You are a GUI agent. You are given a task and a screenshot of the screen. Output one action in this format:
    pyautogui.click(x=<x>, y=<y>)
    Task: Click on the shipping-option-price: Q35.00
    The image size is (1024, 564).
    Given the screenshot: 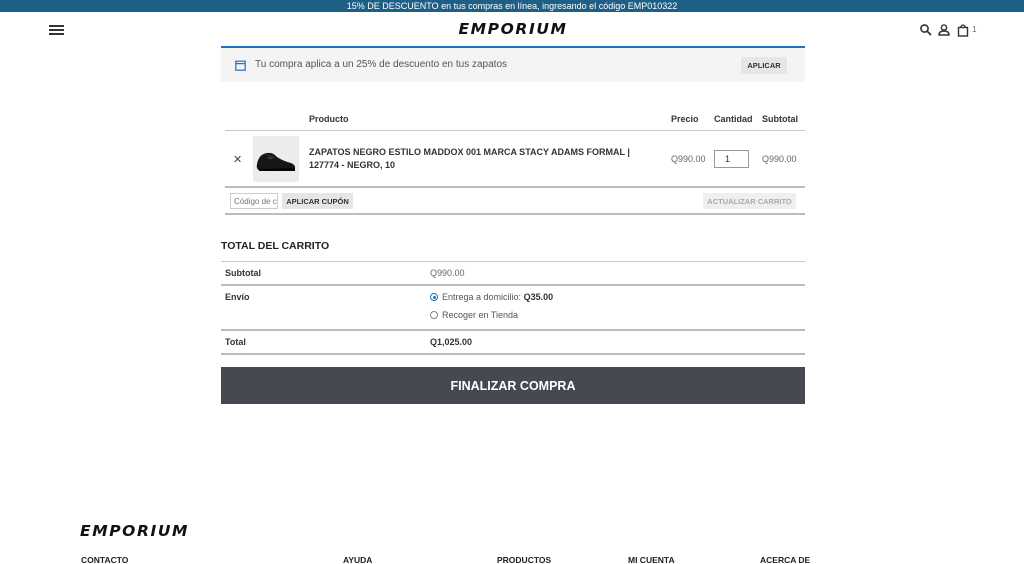 What is the action you would take?
    pyautogui.click(x=538, y=297)
    